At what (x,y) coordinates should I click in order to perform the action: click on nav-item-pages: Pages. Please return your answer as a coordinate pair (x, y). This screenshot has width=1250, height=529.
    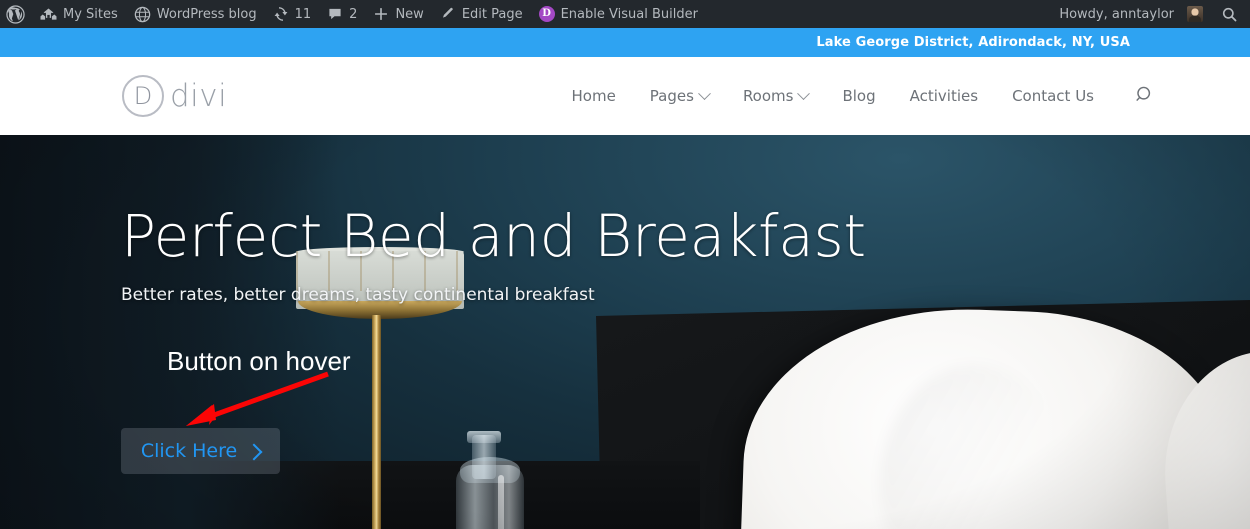
    Looking at the image, I should click on (679, 95).